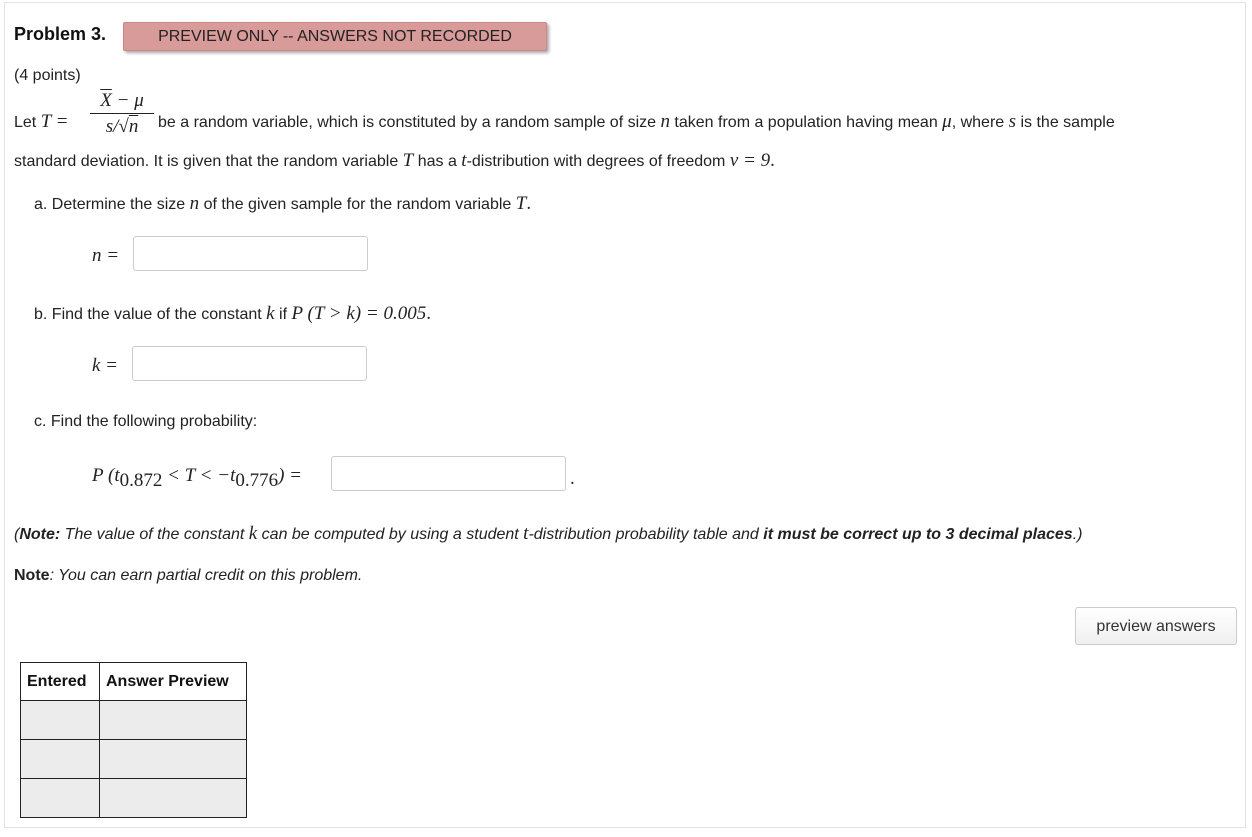 This screenshot has height=837, width=1252. Describe the element at coordinates (1156, 626) in the screenshot. I see `preview-answers-button: preview answers` at that location.